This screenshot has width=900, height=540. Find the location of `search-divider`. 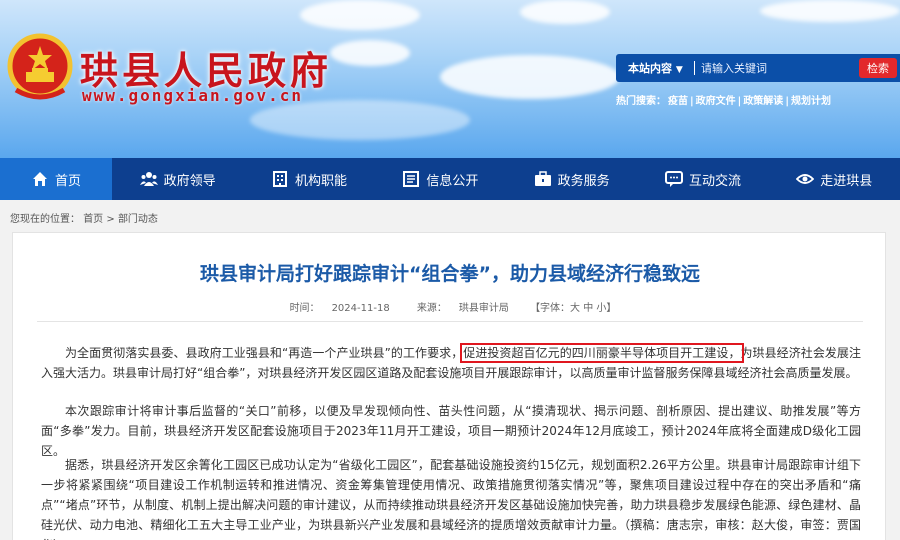

search-divider is located at coordinates (694, 68).